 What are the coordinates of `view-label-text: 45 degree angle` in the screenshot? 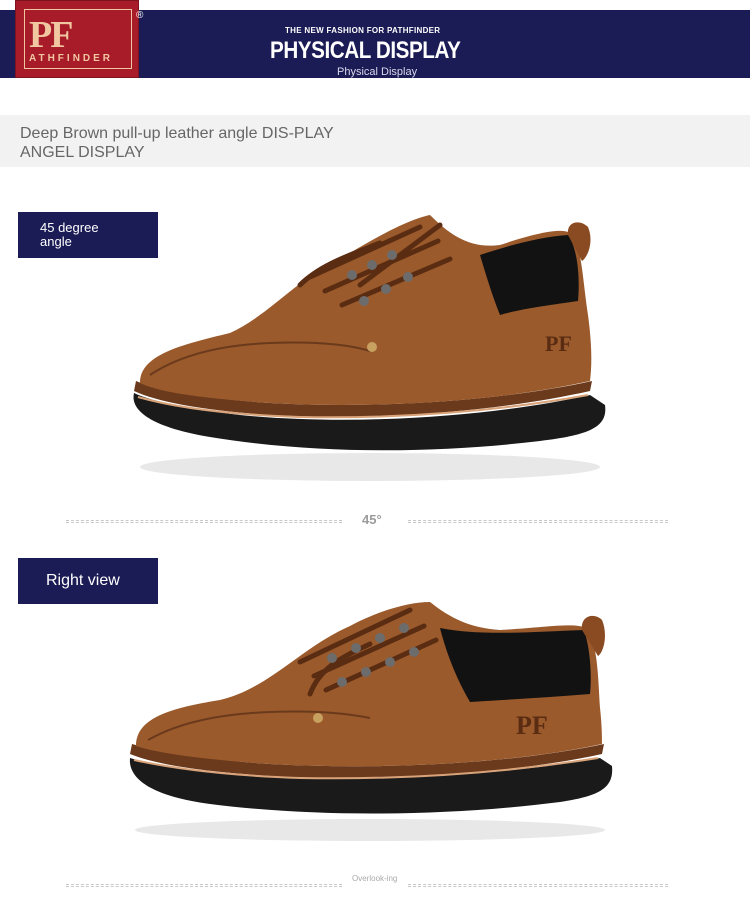 It's located at (69, 234).